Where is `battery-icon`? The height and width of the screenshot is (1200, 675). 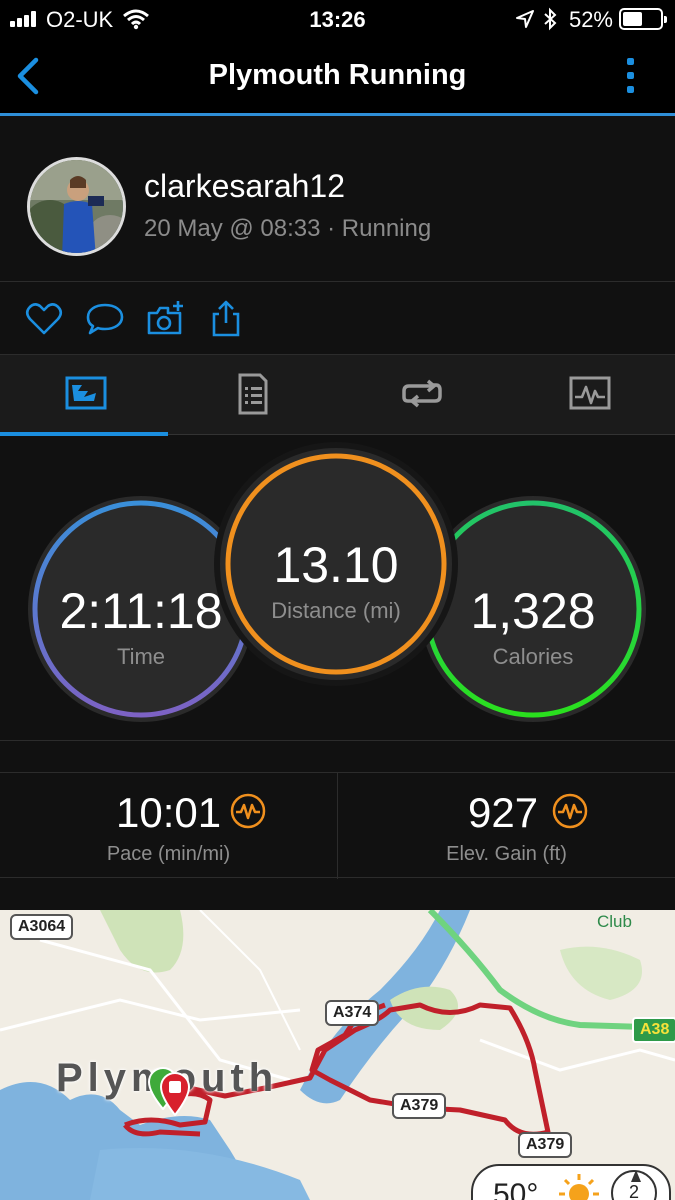
battery-icon is located at coordinates (643, 19).